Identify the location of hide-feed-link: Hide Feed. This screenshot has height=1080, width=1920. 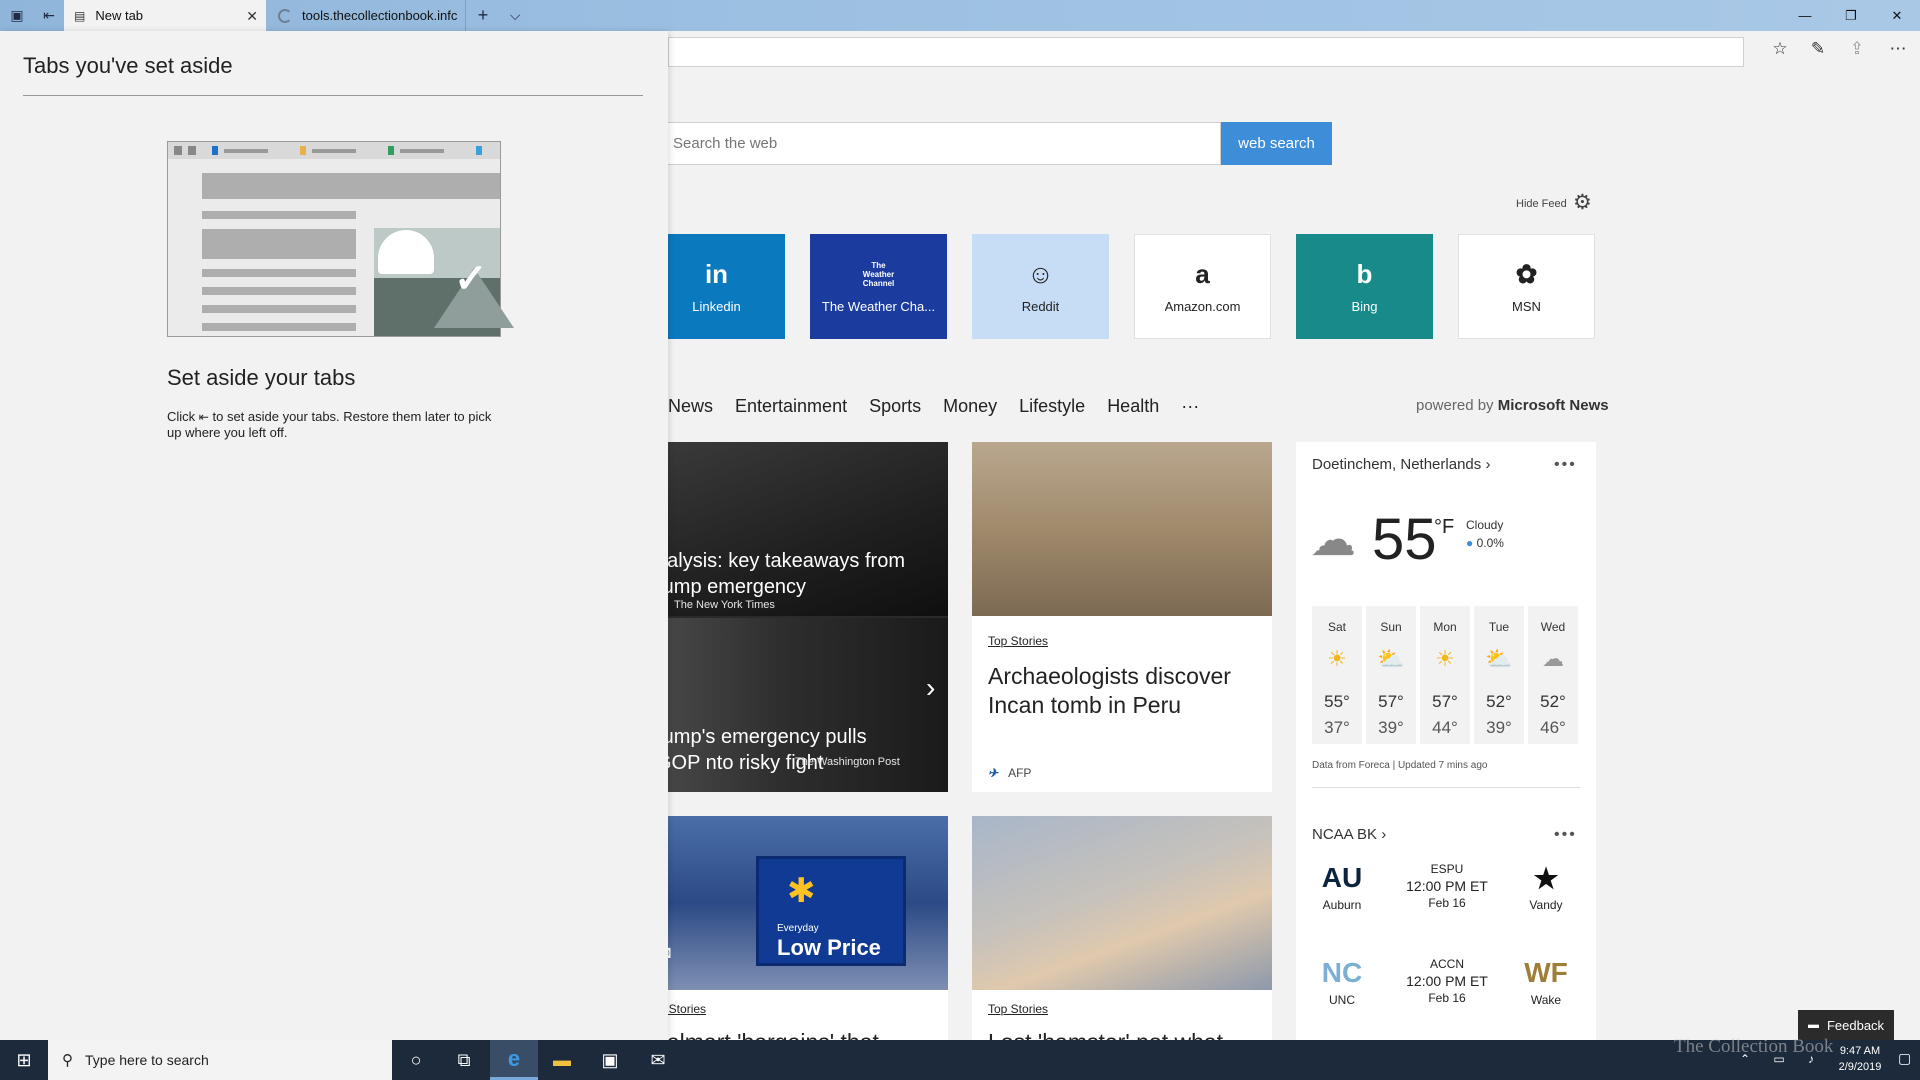
(1541, 204).